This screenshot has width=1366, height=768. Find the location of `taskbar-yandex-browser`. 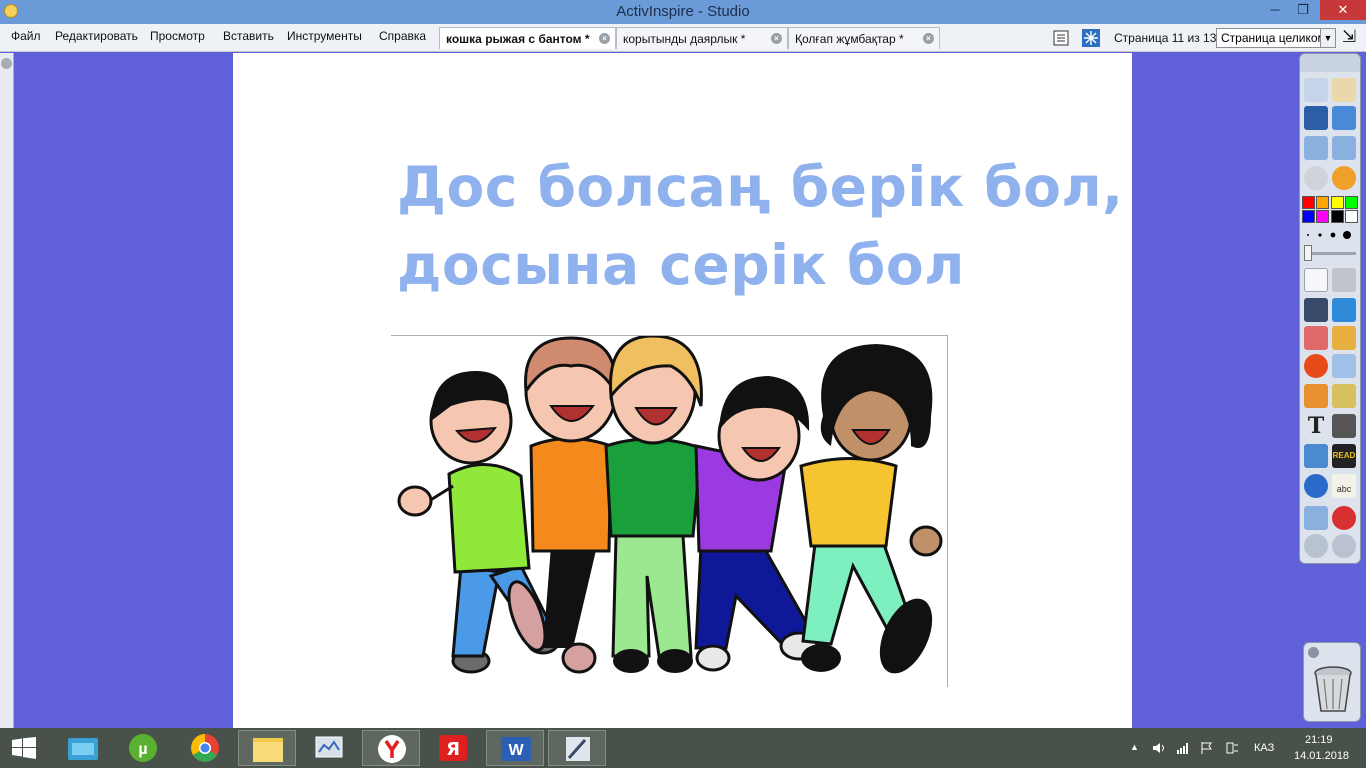

taskbar-yandex-browser is located at coordinates (391, 748).